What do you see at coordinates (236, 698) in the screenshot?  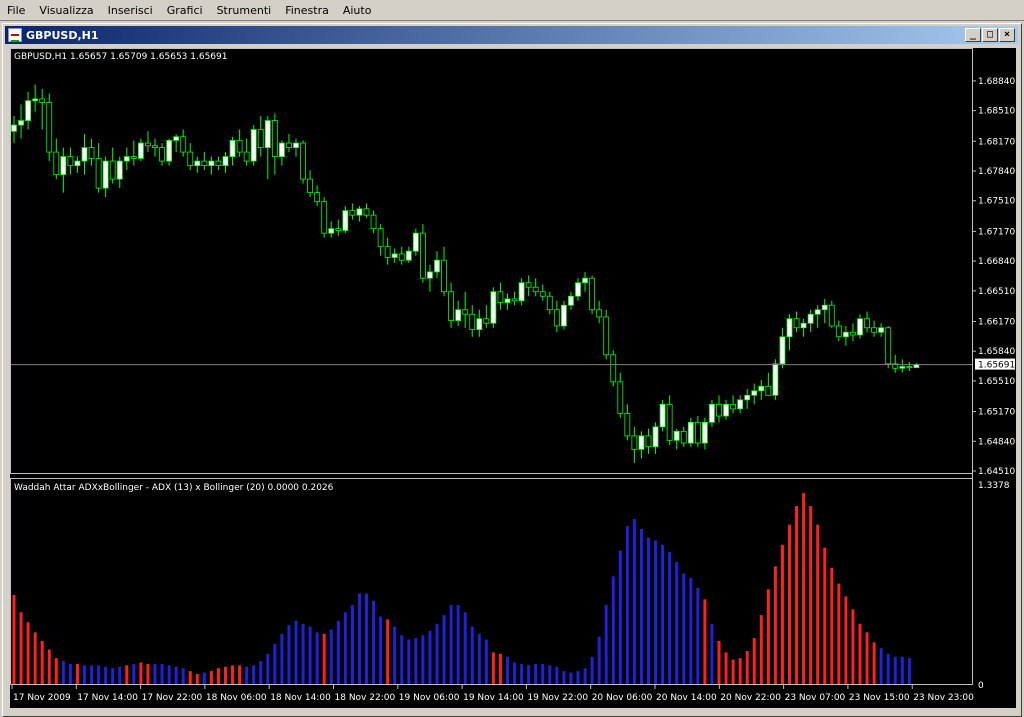 I see `time-tick-label: 18 Nov 06:00` at bounding box center [236, 698].